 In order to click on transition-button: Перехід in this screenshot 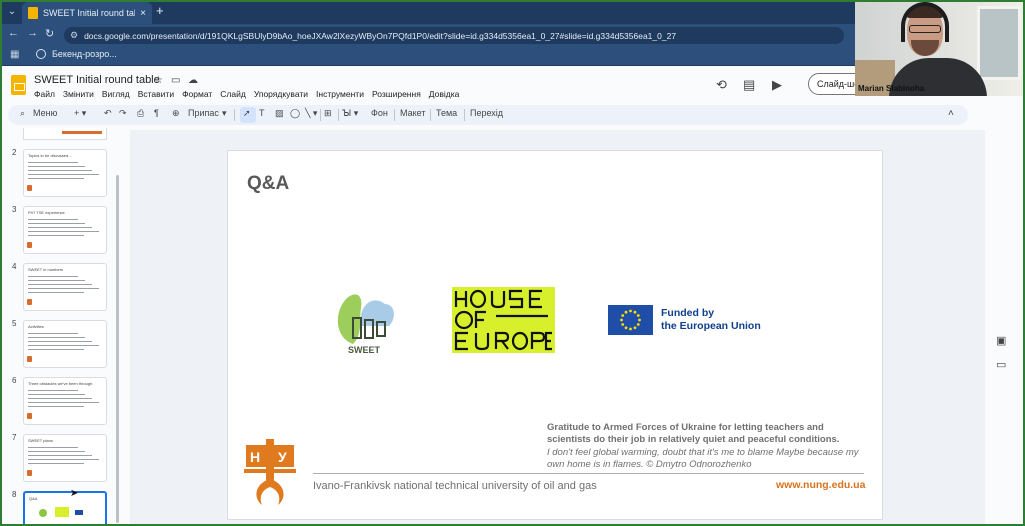, I will do `click(486, 113)`.